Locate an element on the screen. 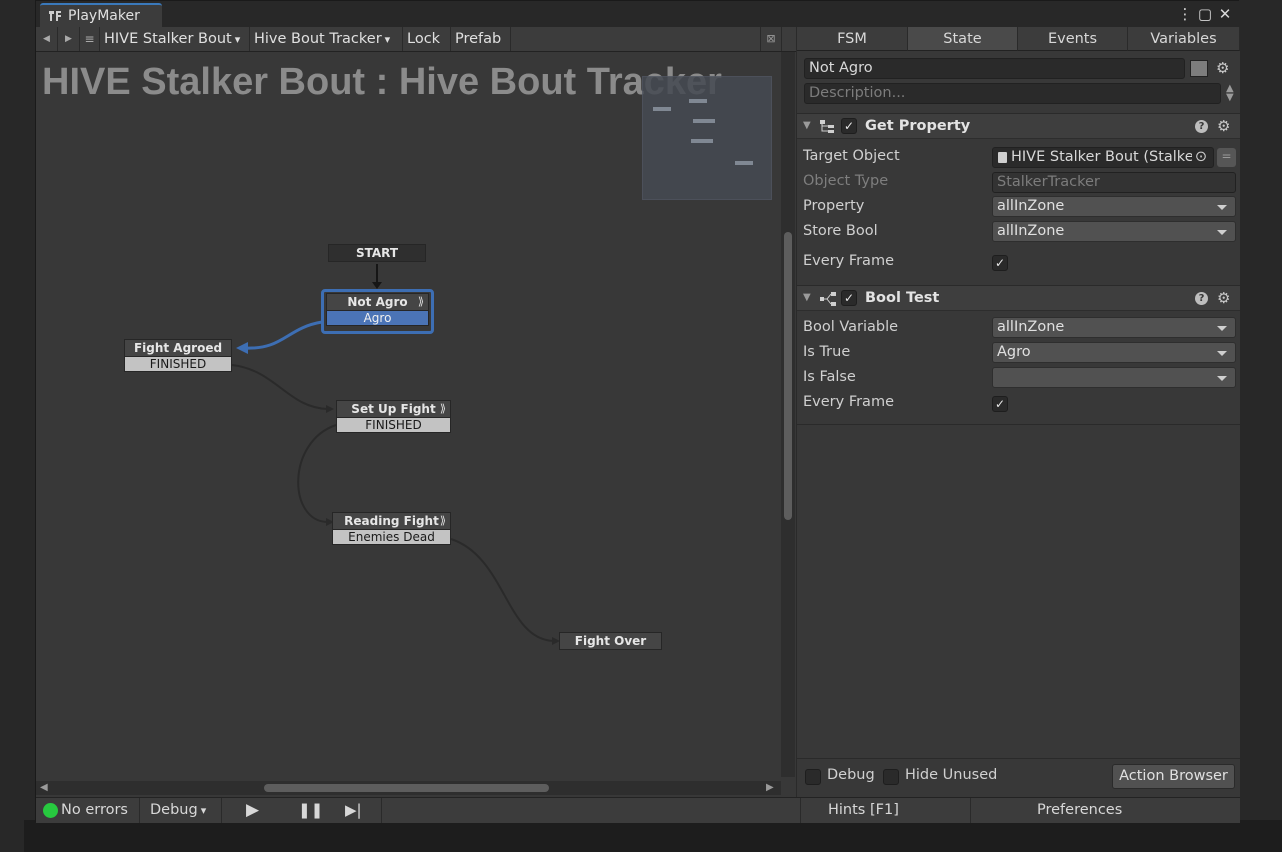  state-name: Set Up Fight is located at coordinates (393, 409).